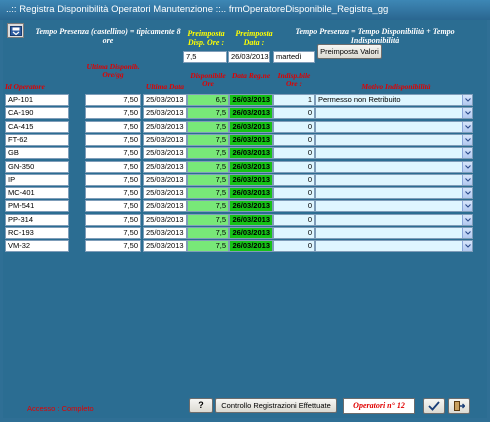 The image size is (490, 422). What do you see at coordinates (249, 57) in the screenshot?
I see `data-preimposta-input: 26/03/2013` at bounding box center [249, 57].